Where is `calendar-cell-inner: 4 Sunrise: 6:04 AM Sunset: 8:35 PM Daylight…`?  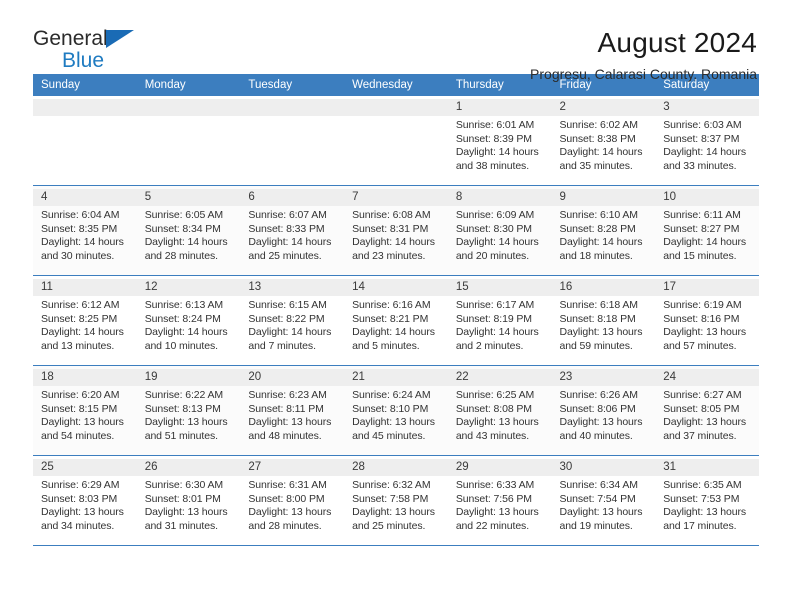 calendar-cell-inner: 4 Sunrise: 6:04 AM Sunset: 8:35 PM Daylight… is located at coordinates (85, 230).